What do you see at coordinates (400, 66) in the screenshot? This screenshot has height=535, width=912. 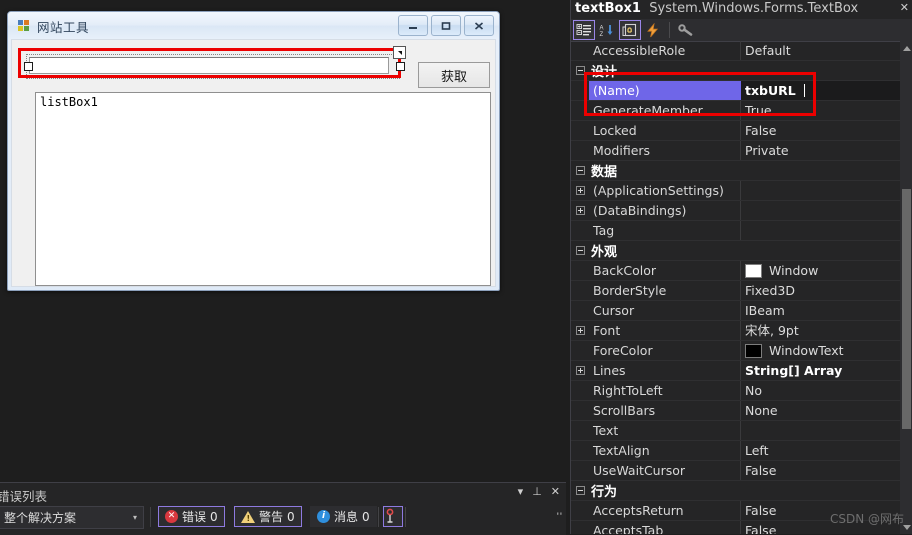 I see `resize-handle-right` at bounding box center [400, 66].